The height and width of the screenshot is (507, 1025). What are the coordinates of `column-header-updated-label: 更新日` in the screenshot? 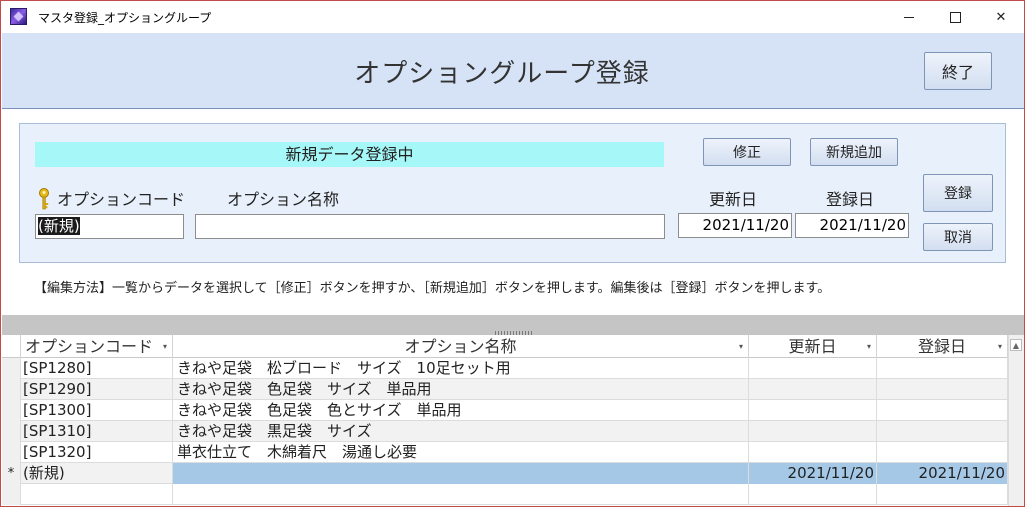 It's located at (812, 346).